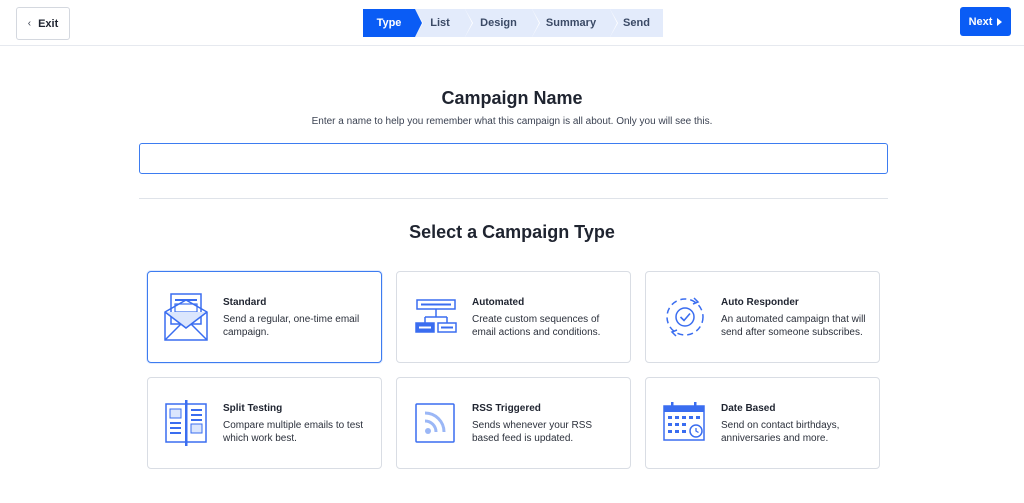  I want to click on card-title: Split Testing, so click(253, 408).